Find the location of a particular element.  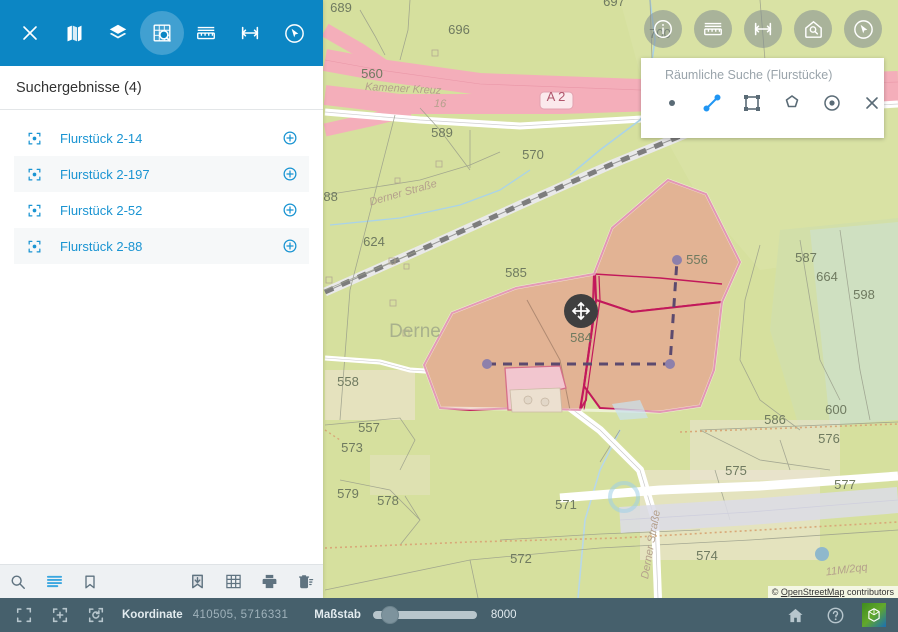

status-bar-right is located at coordinates (840, 615).